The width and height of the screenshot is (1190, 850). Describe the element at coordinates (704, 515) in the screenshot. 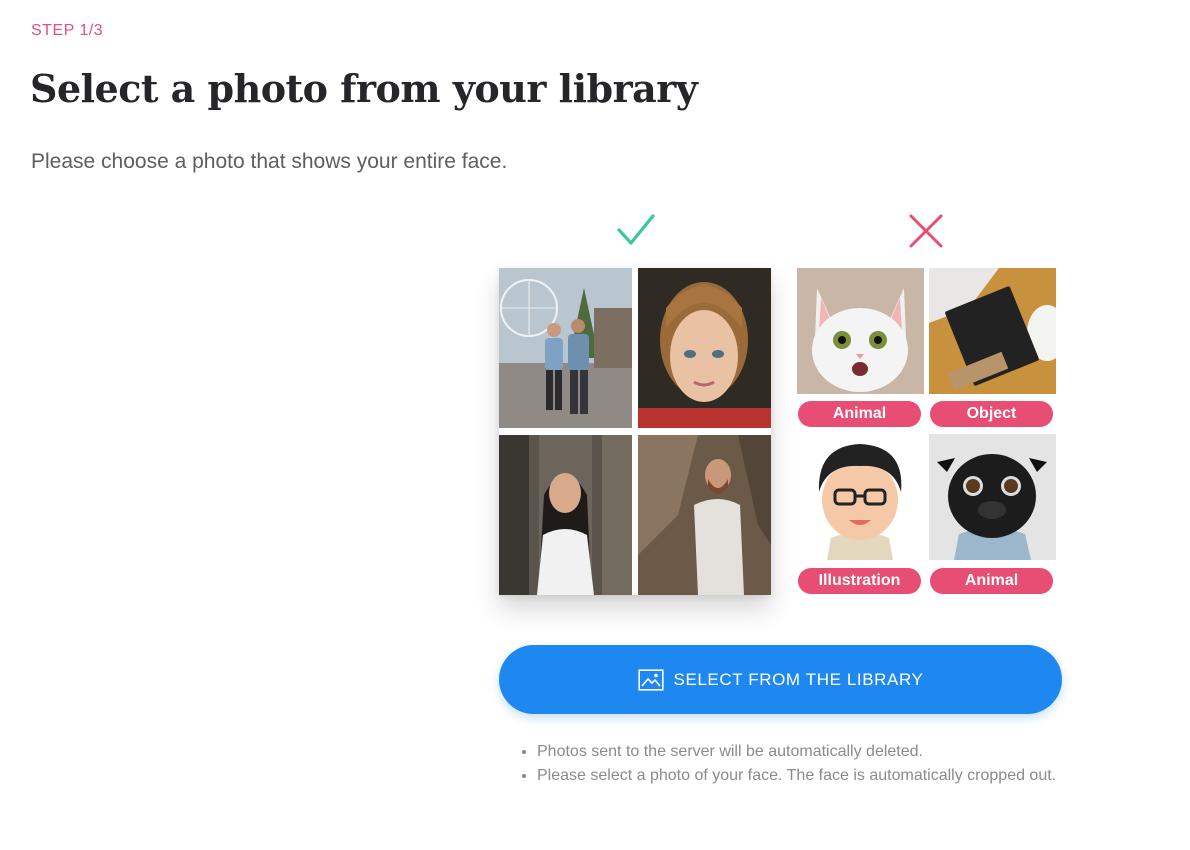

I see `good-example-man-portrait` at that location.